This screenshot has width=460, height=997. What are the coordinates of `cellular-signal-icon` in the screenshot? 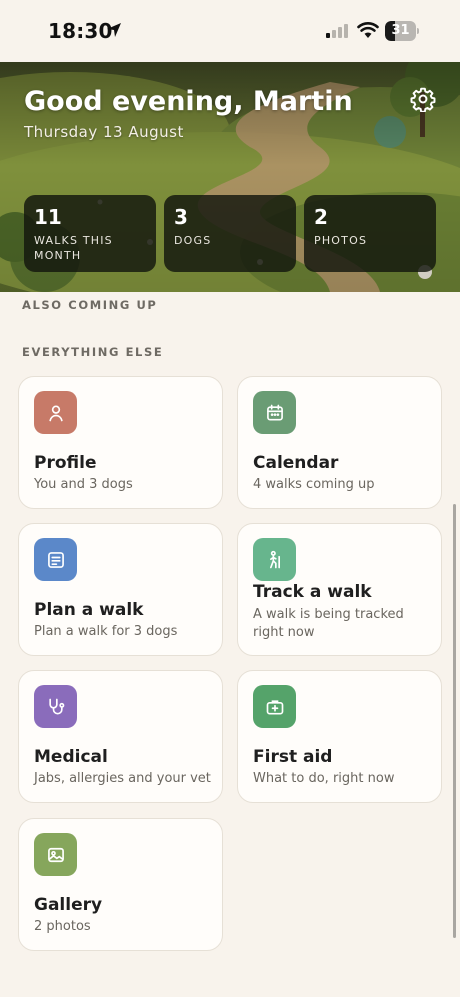 It's located at (337, 31).